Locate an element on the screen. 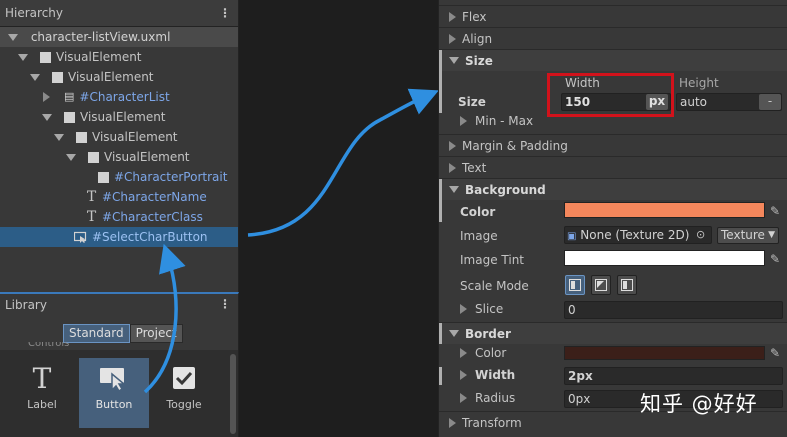 The image size is (787, 437). border-width-foldout: Width is located at coordinates (487, 375).